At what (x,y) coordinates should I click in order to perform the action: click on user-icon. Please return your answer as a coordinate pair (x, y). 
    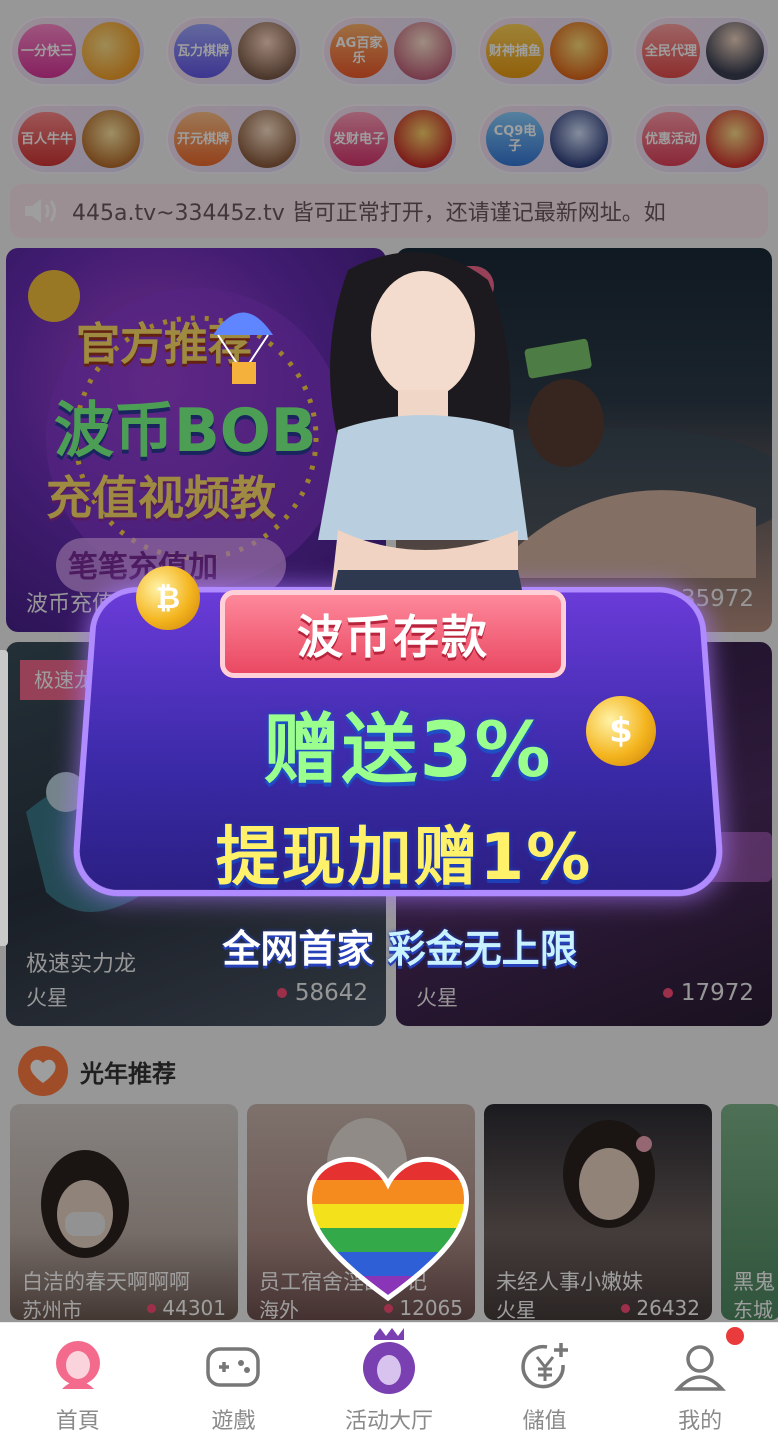
    Looking at the image, I should click on (700, 1367).